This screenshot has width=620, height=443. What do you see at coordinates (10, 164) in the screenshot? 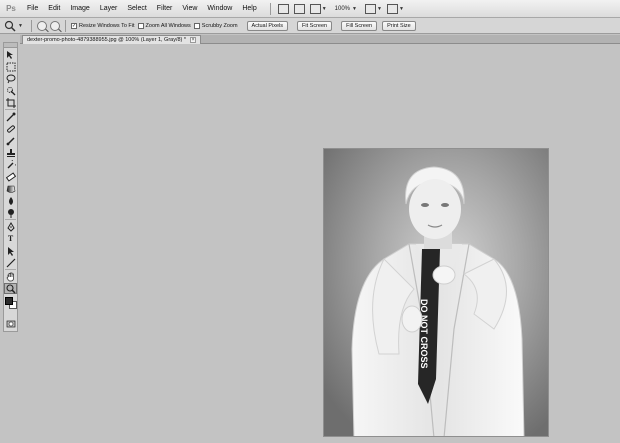
I see `history-brush-tool-icon` at bounding box center [10, 164].